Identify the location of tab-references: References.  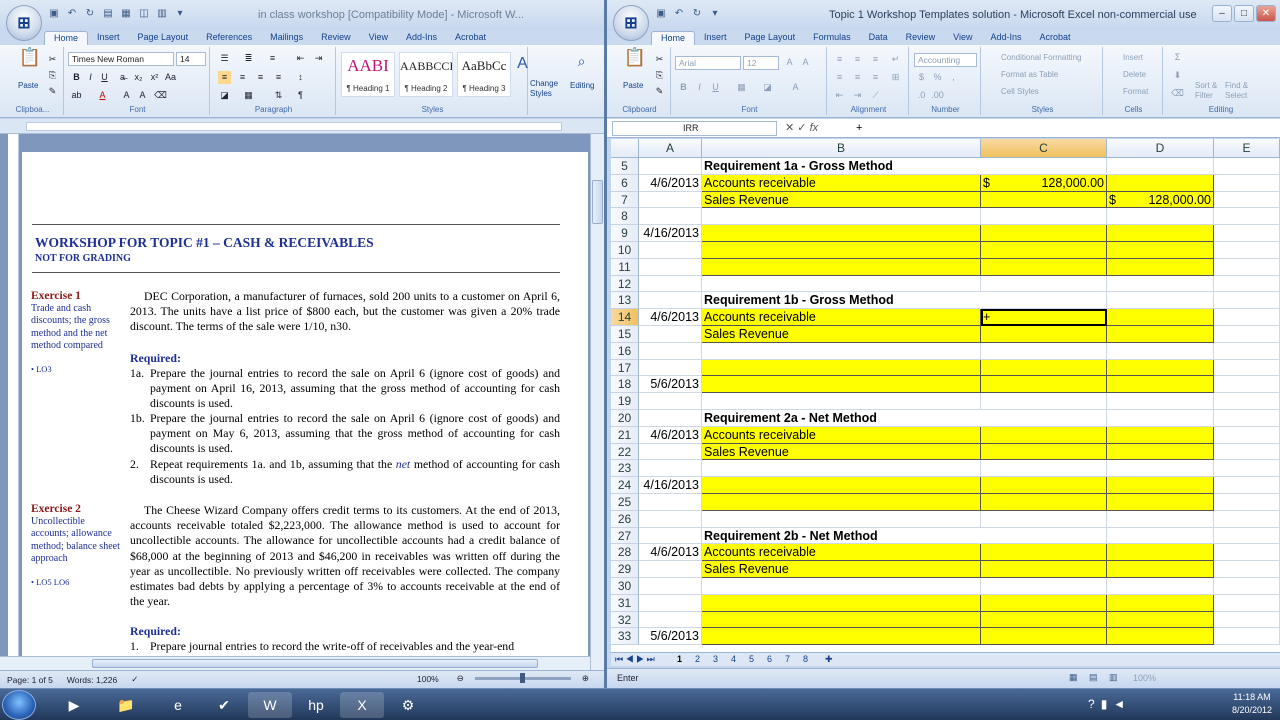
(229, 38).